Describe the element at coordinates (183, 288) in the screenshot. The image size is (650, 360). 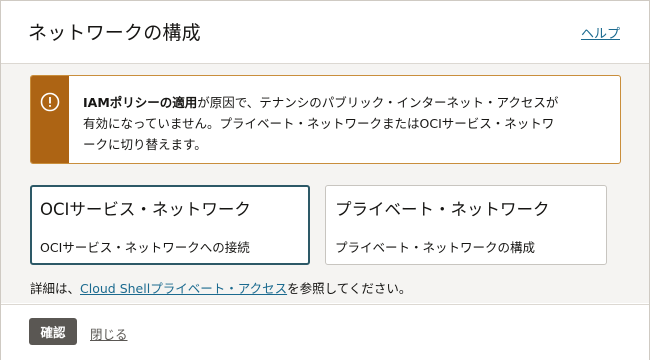
I see `cloud-shell-private-access-link: Cloud Shellプライベート・アクセス` at that location.